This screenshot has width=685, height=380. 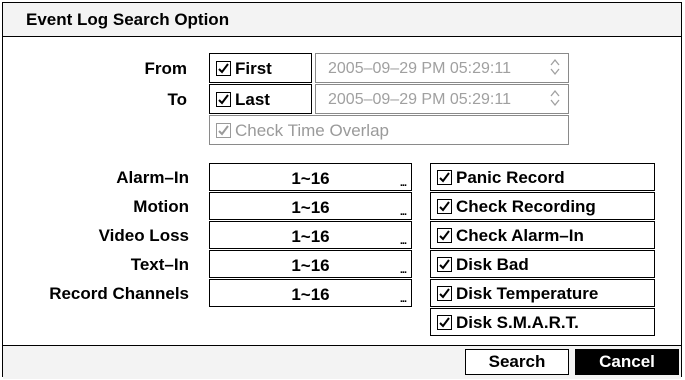 What do you see at coordinates (542, 264) in the screenshot?
I see `disk-bad-toggle: Disk Bad` at bounding box center [542, 264].